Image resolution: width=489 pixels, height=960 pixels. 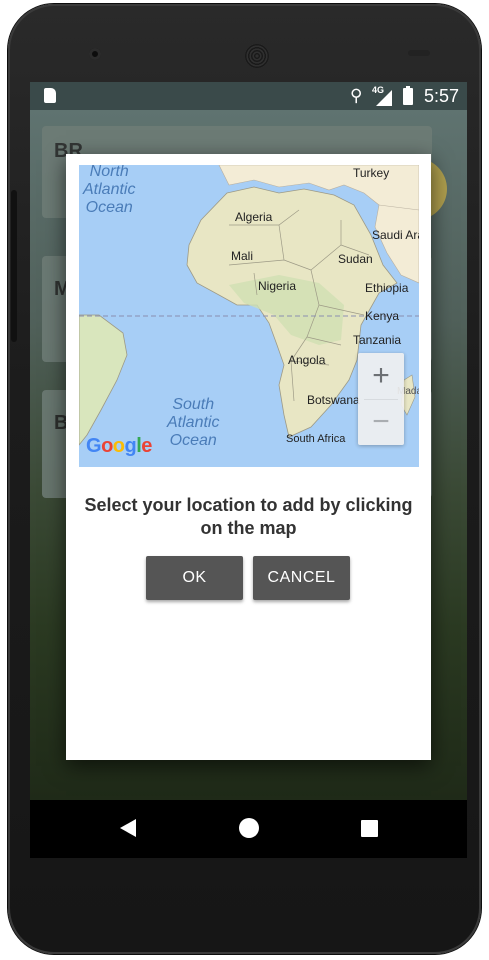 What do you see at coordinates (369, 828) in the screenshot?
I see `recents-icon` at bounding box center [369, 828].